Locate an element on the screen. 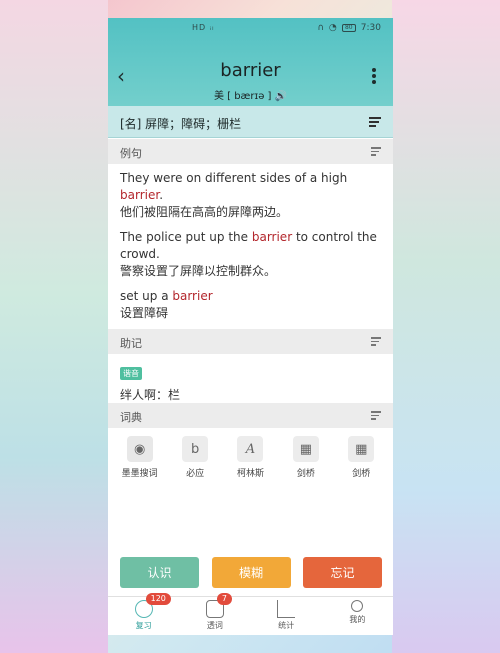 Image resolution: width=500 pixels, height=653 pixels. bing-icon: b is located at coordinates (195, 449).